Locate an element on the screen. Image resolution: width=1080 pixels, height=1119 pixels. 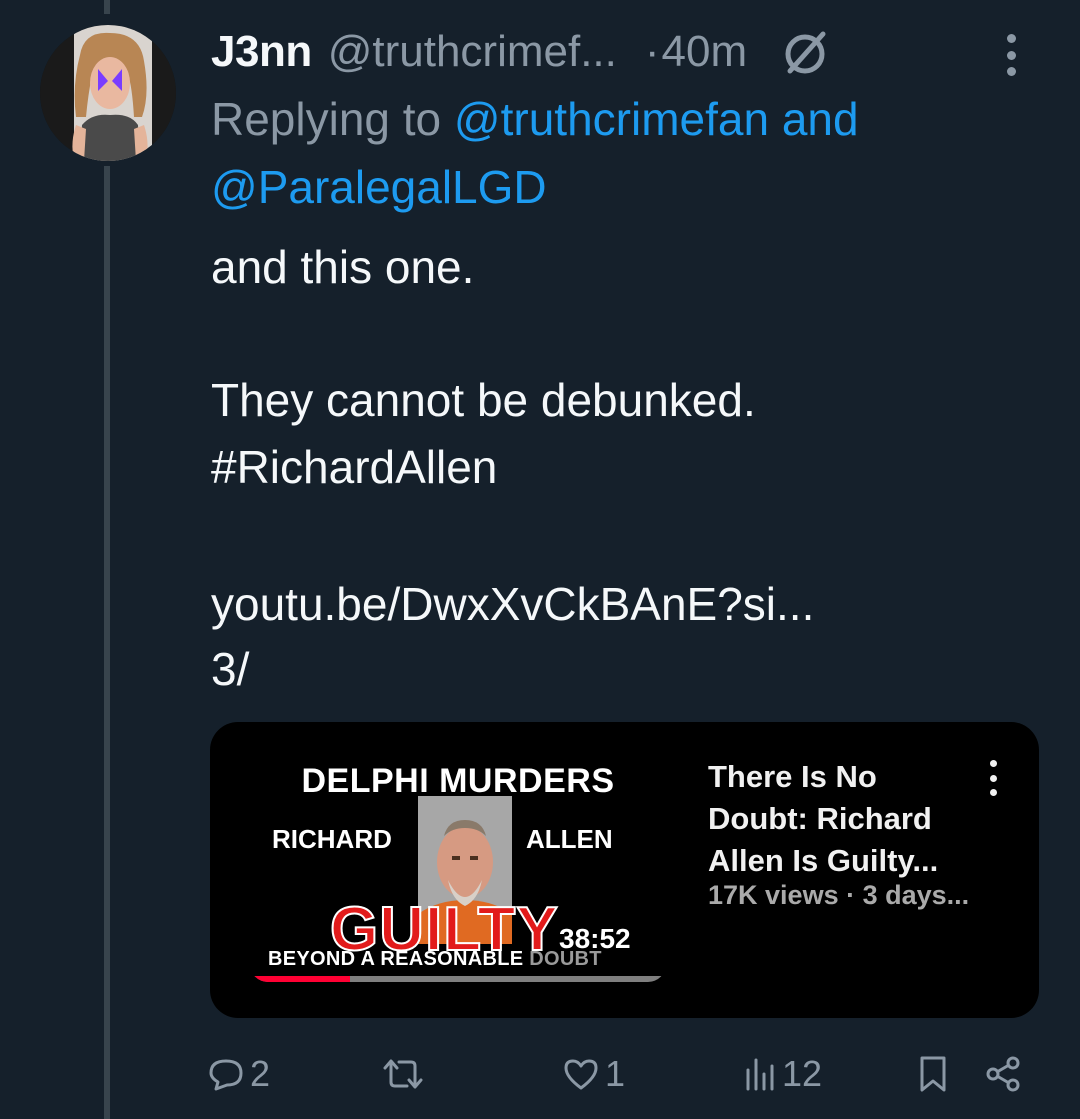
avatar-image is located at coordinates (108, 93).